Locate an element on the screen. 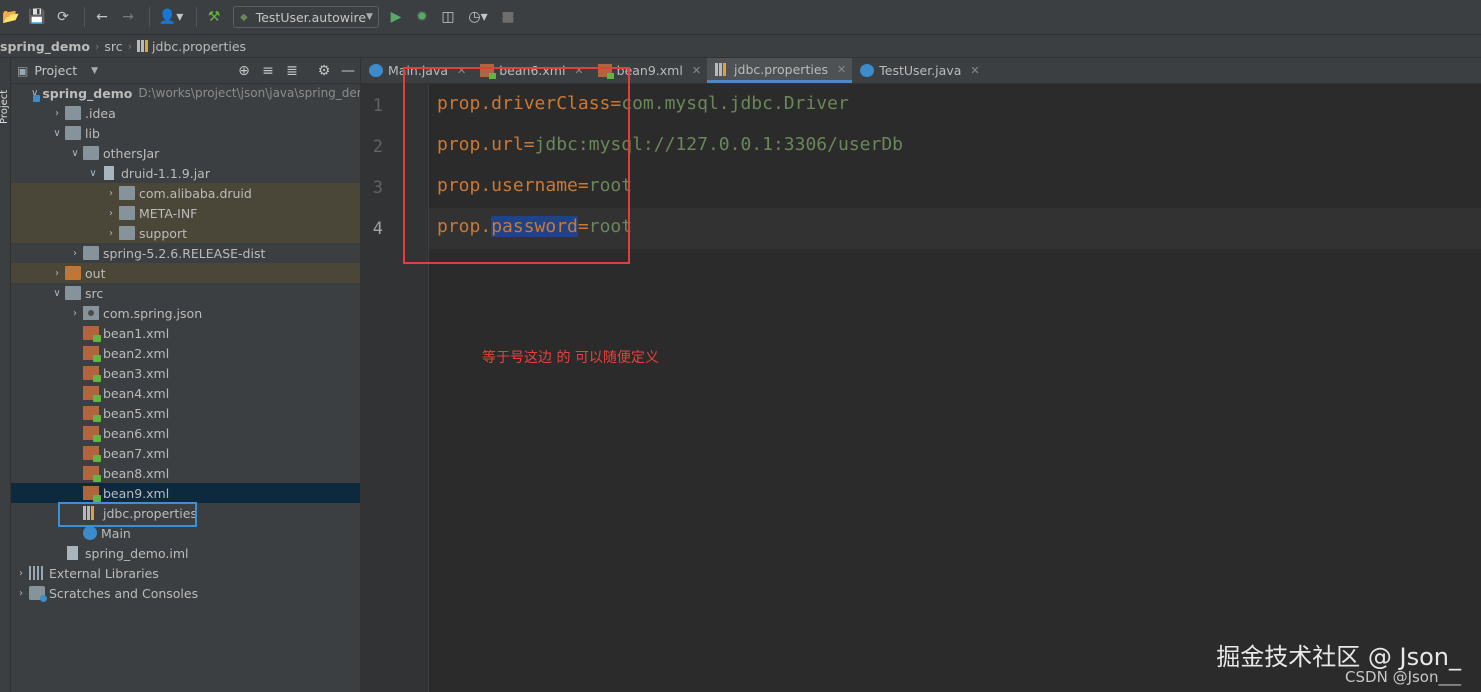  breadcrumb: spring_demo › src › jdbc.properties is located at coordinates (740, 46).